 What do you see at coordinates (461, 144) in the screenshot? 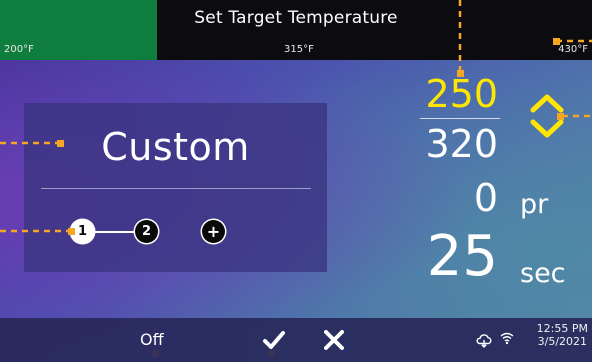
I see `current-temperature-value: 320` at bounding box center [461, 144].